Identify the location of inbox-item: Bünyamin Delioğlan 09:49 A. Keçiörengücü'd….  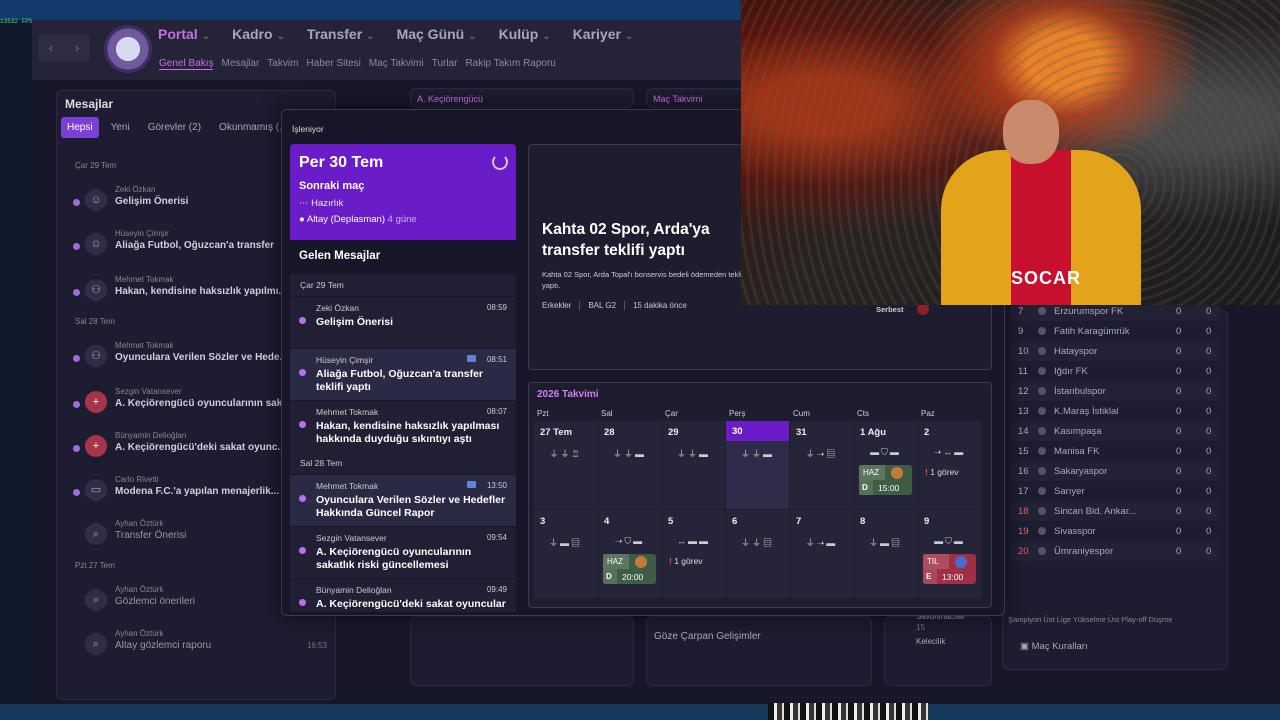
(403, 595).